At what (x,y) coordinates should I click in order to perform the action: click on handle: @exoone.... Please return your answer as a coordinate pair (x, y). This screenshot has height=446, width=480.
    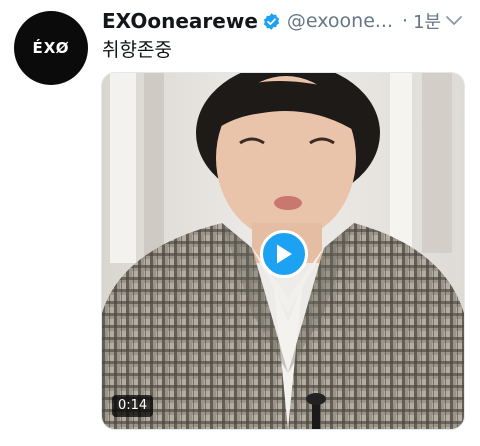
    Looking at the image, I should click on (340, 21).